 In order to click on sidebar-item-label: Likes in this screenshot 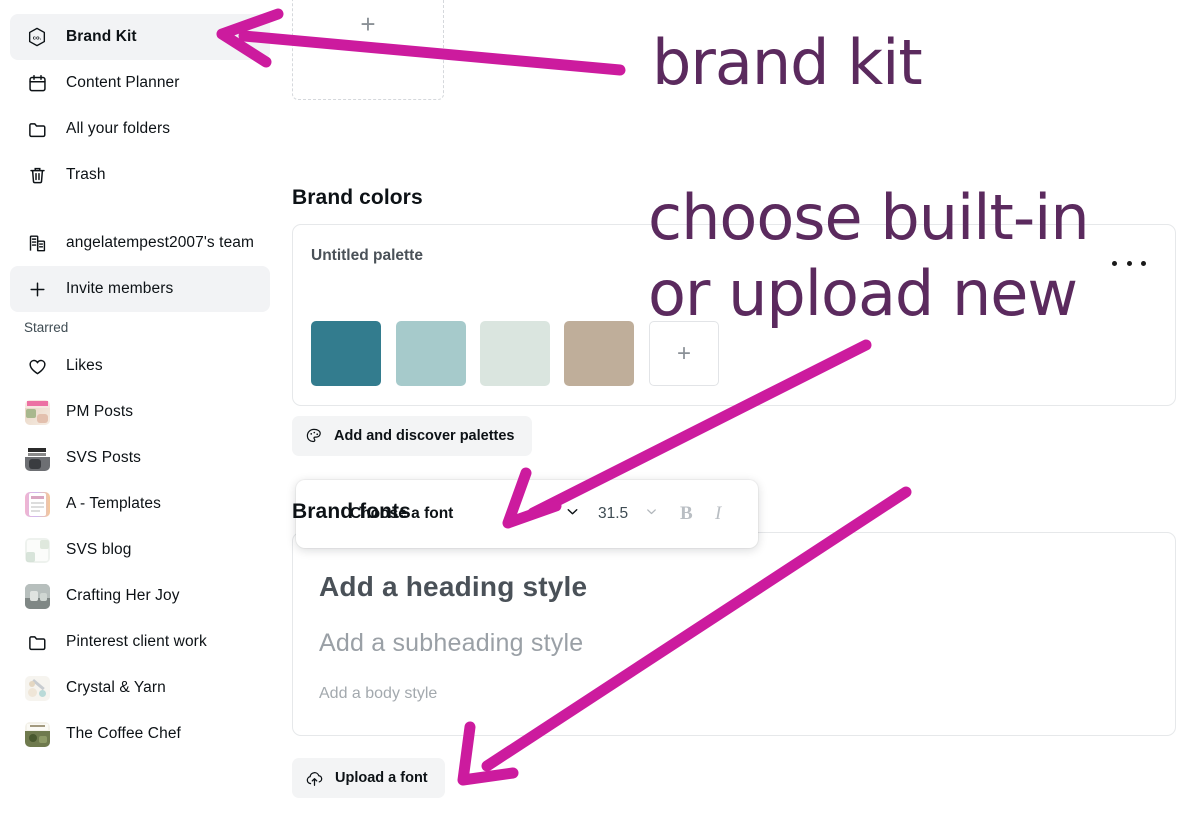, I will do `click(84, 366)`.